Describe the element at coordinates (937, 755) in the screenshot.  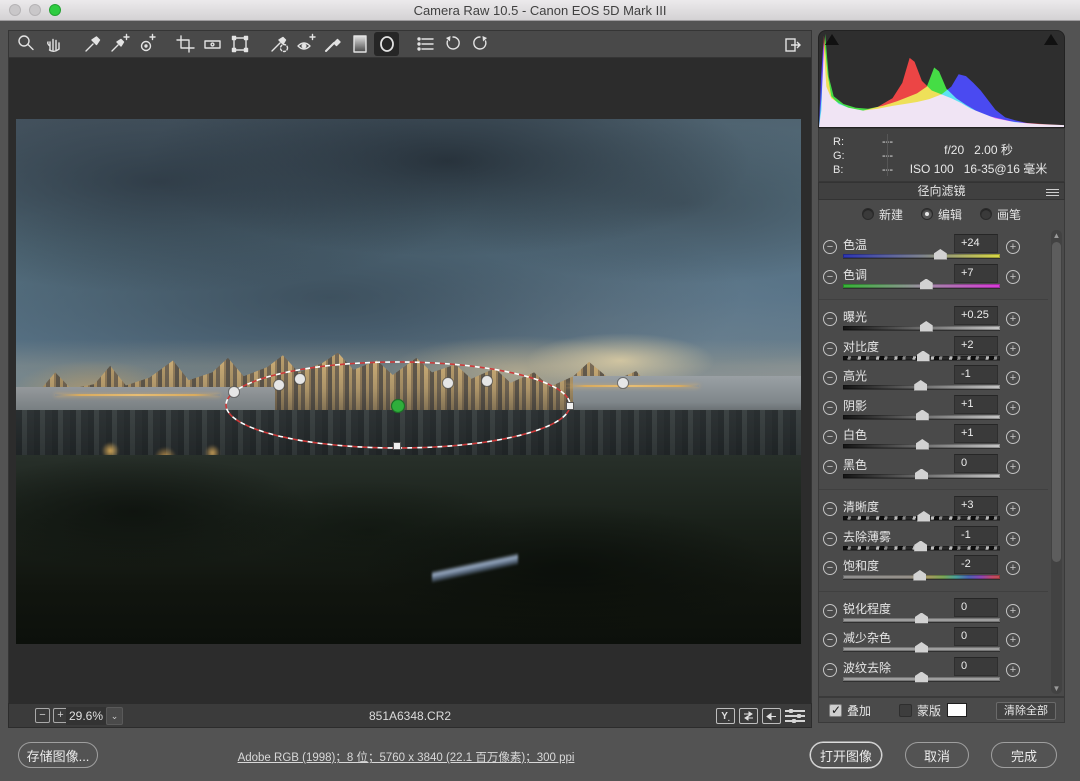
I see `cancel-button: 取消` at that location.